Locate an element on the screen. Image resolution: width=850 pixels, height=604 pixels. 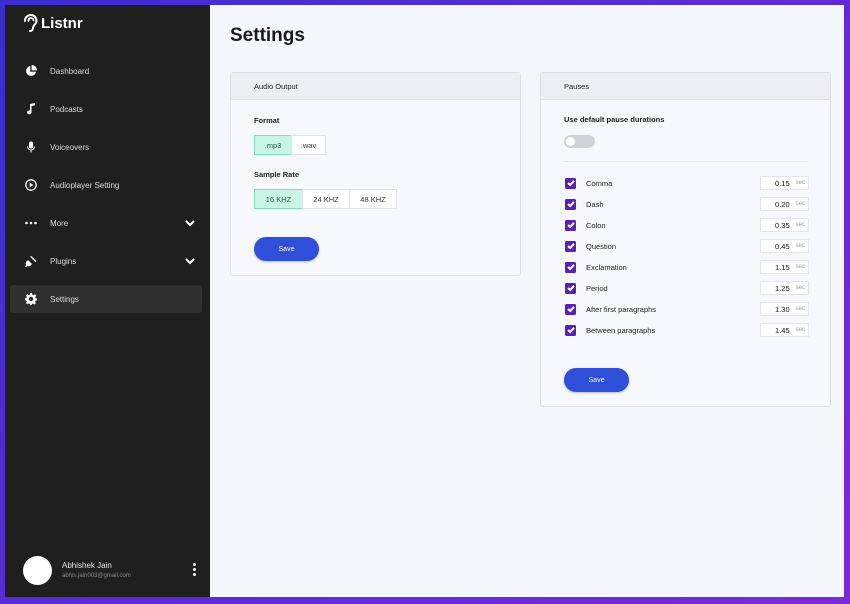
sidebar-item-label: Plugins is located at coordinates (63, 261).